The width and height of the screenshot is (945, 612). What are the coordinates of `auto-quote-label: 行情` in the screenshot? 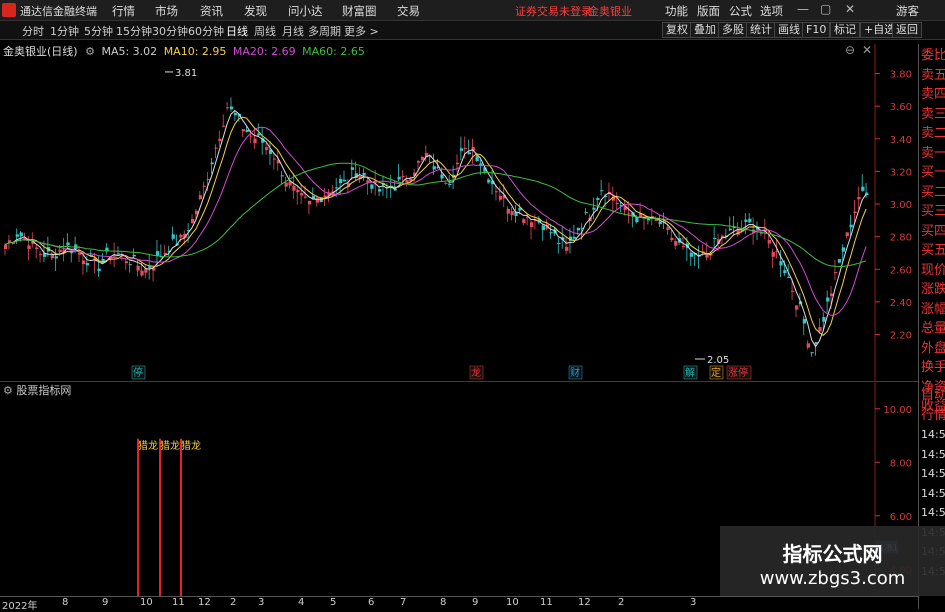 It's located at (933, 415).